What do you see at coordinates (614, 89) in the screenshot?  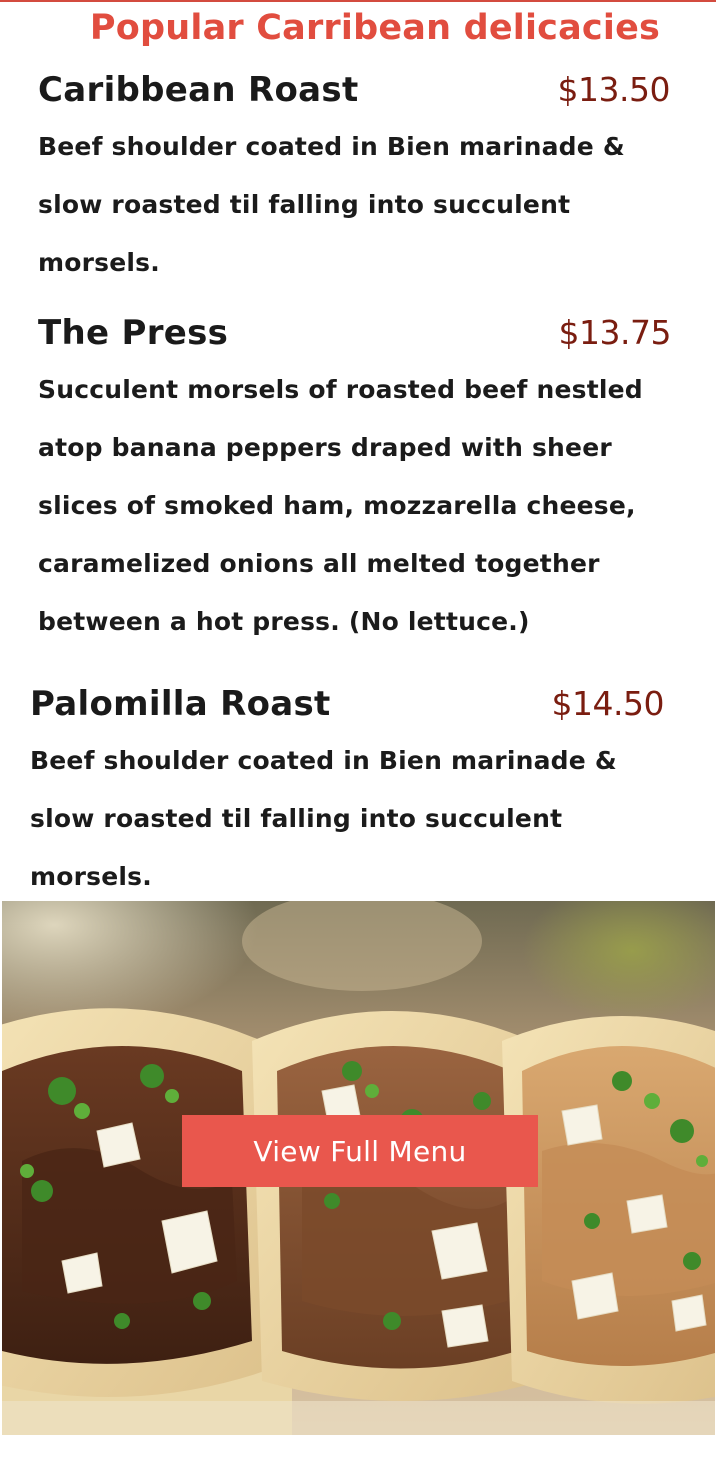 I see `menu-item-price: $13.50` at bounding box center [614, 89].